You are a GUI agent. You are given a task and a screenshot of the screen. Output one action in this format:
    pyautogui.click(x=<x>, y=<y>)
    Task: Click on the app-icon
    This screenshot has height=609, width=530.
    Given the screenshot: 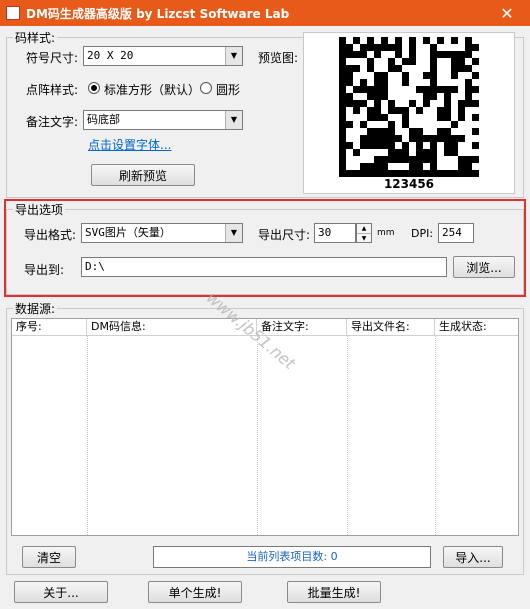 What is the action you would take?
    pyautogui.click(x=13, y=13)
    